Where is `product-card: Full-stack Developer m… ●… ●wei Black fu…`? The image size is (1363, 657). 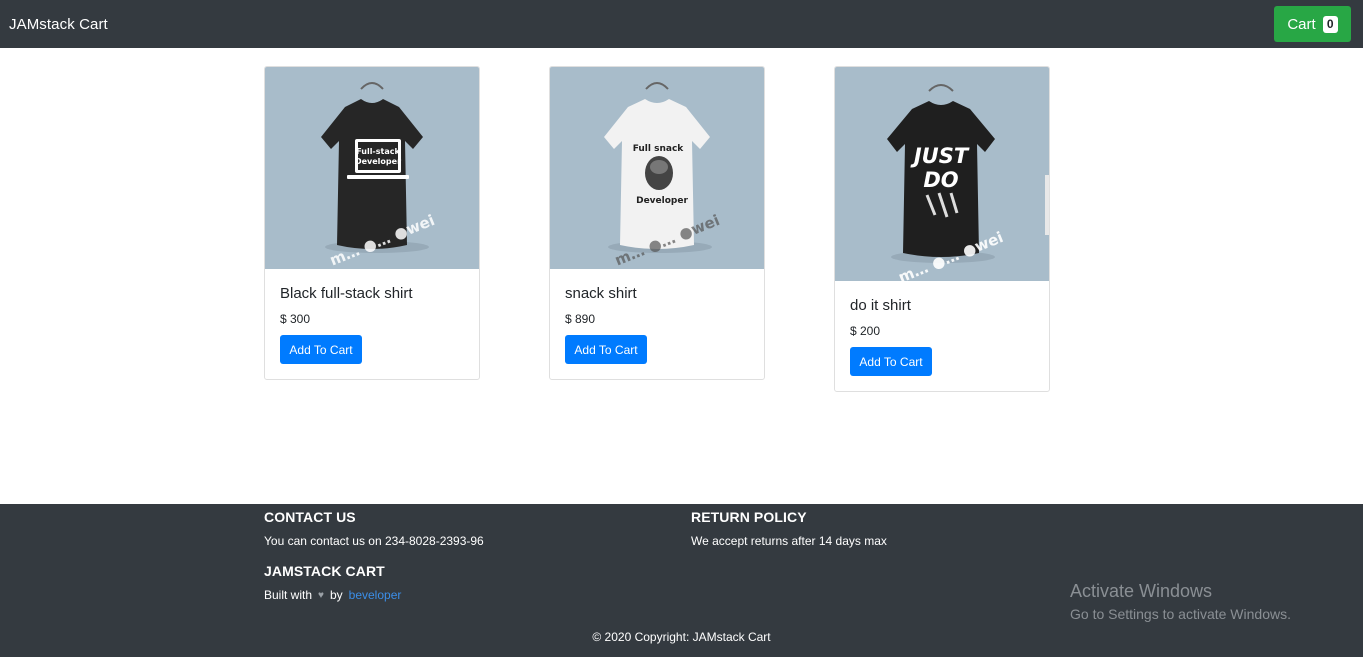
product-card: Full-stack Developer m… ●… ●wei Black fu… is located at coordinates (372, 223).